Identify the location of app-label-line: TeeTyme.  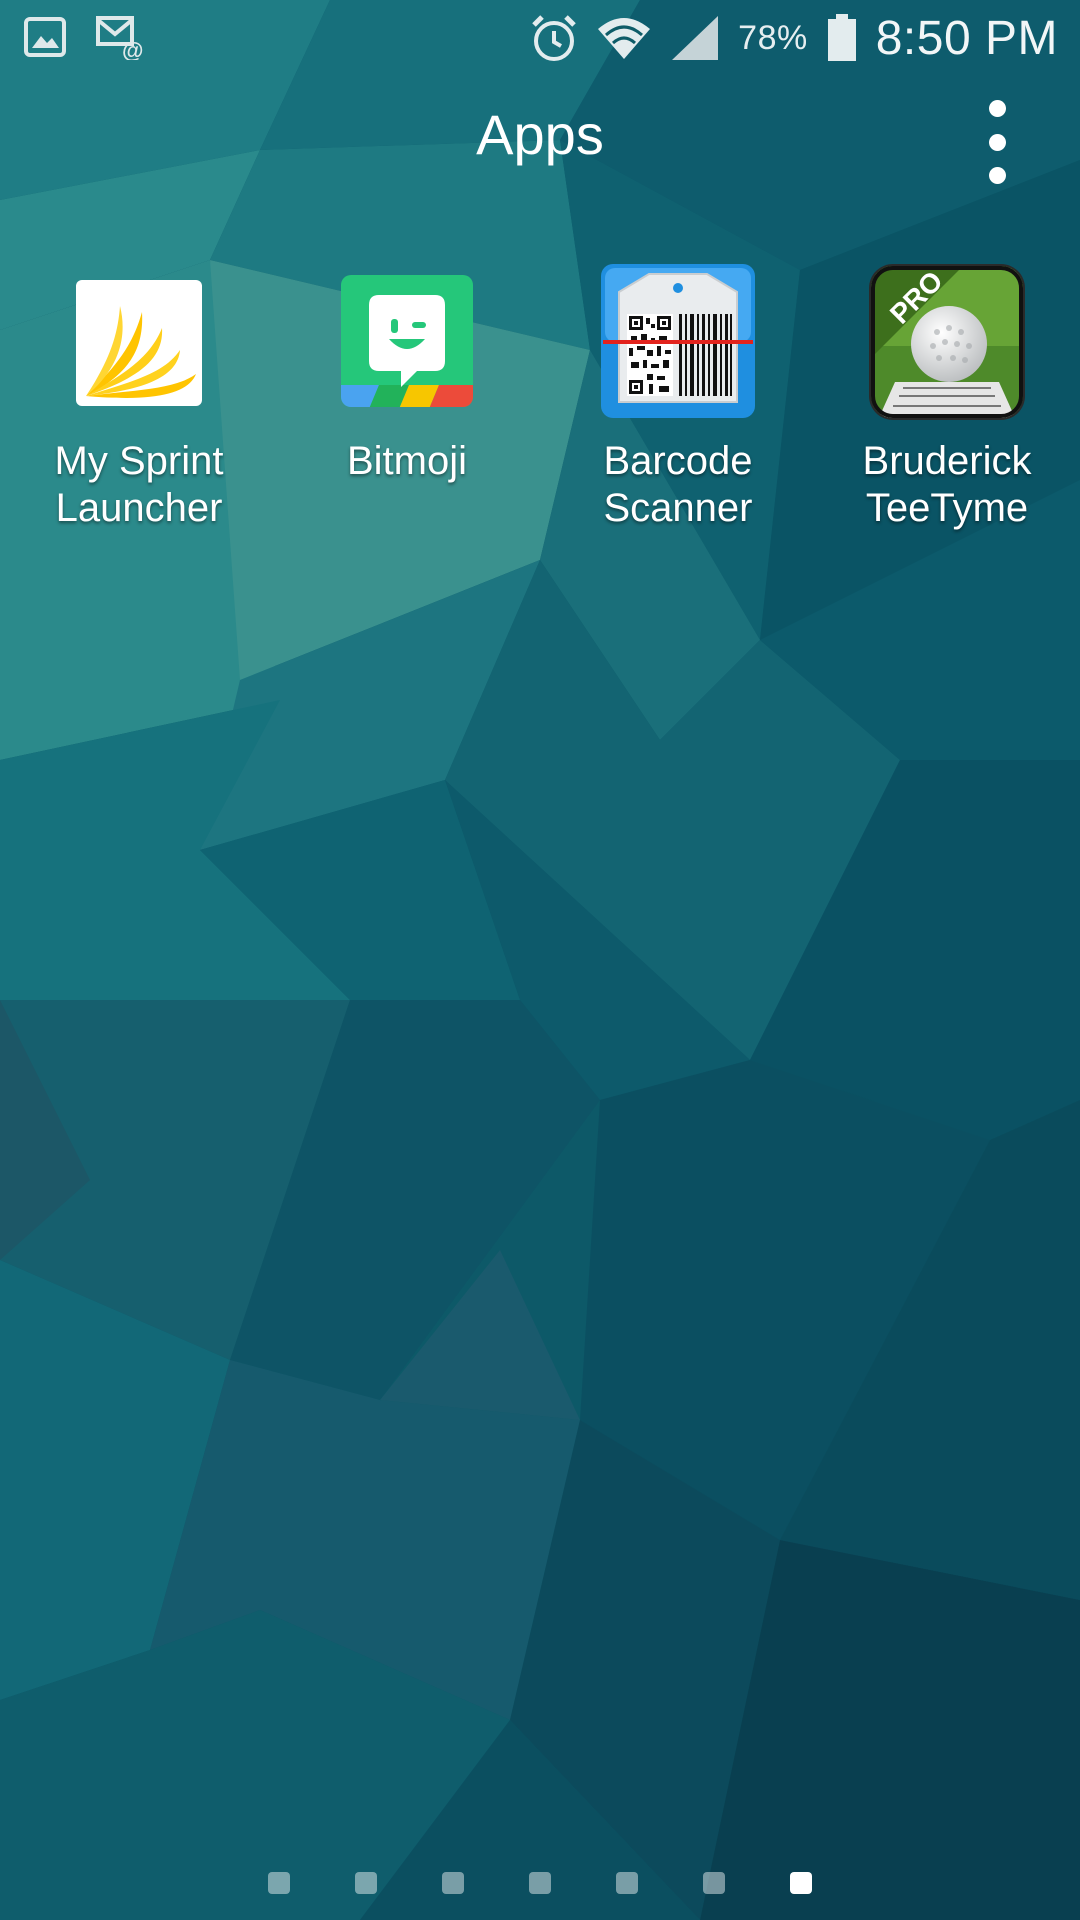
(947, 508).